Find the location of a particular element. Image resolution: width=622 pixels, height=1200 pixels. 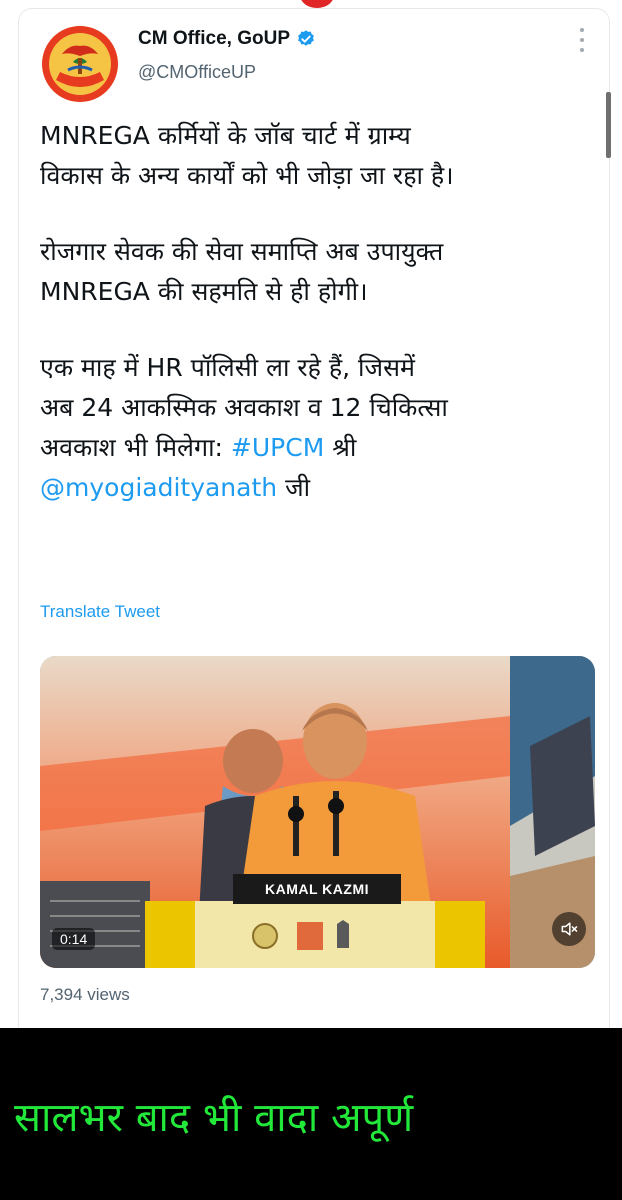

mute-button is located at coordinates (569, 929).